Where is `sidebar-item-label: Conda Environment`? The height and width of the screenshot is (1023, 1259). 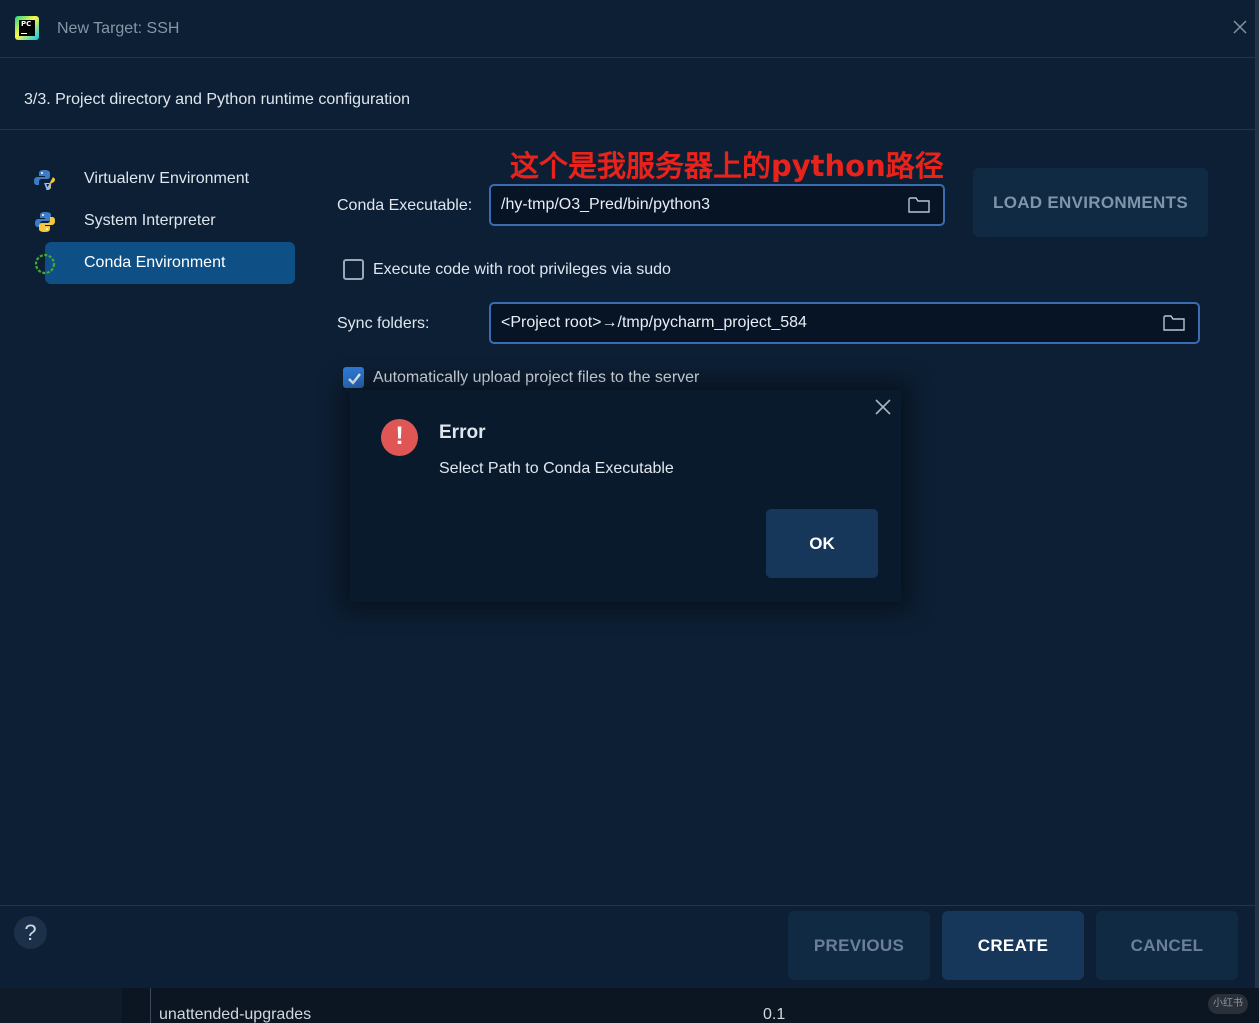 sidebar-item-label: Conda Environment is located at coordinates (155, 262).